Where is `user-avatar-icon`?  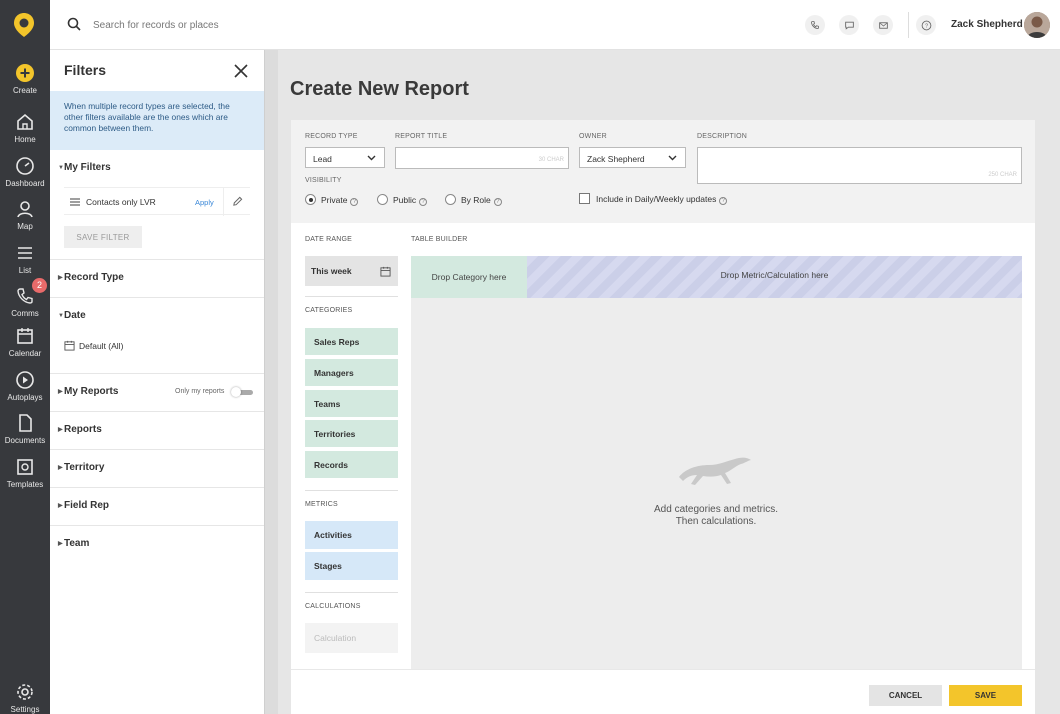 user-avatar-icon is located at coordinates (1037, 25).